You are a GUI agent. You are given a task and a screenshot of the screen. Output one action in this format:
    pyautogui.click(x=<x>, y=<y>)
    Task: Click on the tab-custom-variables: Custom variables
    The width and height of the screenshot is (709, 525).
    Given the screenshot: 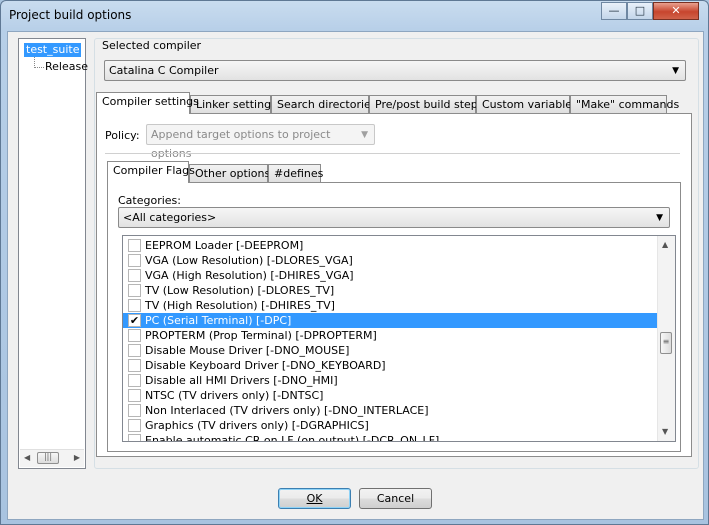 What is the action you would take?
    pyautogui.click(x=527, y=104)
    